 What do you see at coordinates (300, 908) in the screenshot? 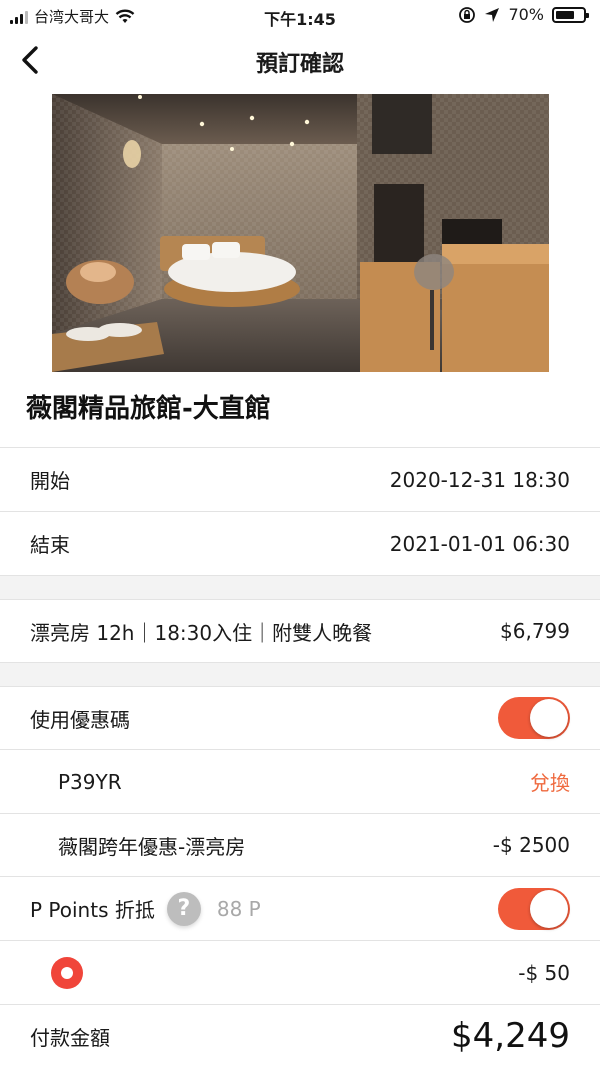
I see `points-row: P Points 折抵 ? 88 P` at bounding box center [300, 908].